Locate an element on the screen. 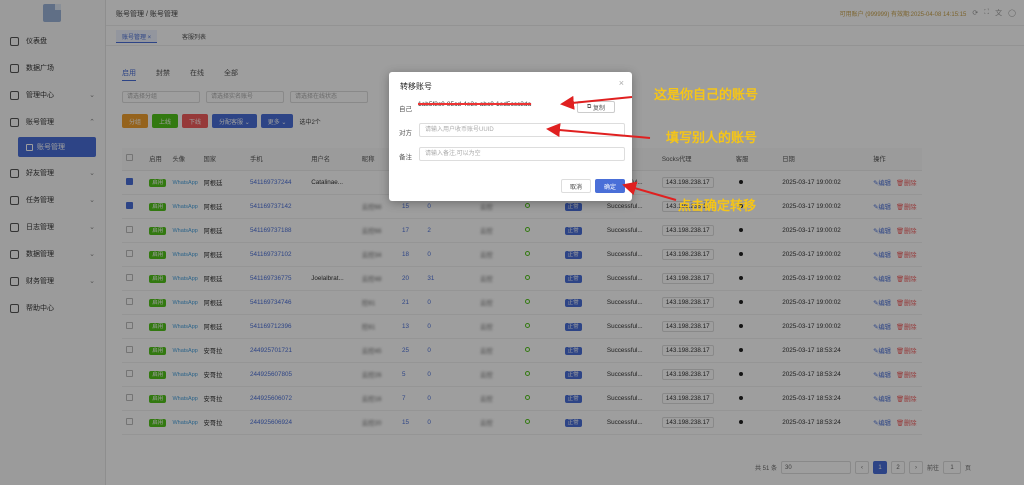 The height and width of the screenshot is (485, 1024). annotation-self: 这是你自己的账号 is located at coordinates (706, 94).